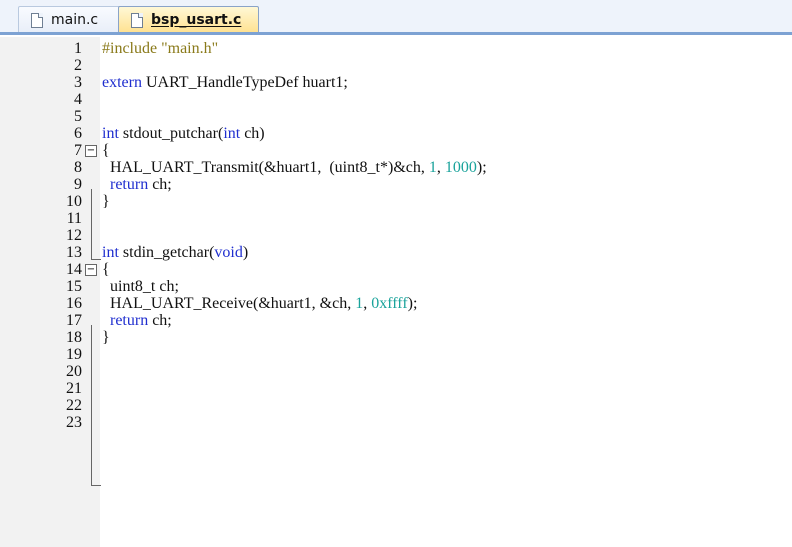  What do you see at coordinates (396, 338) in the screenshot?
I see `code-line: 18}` at bounding box center [396, 338].